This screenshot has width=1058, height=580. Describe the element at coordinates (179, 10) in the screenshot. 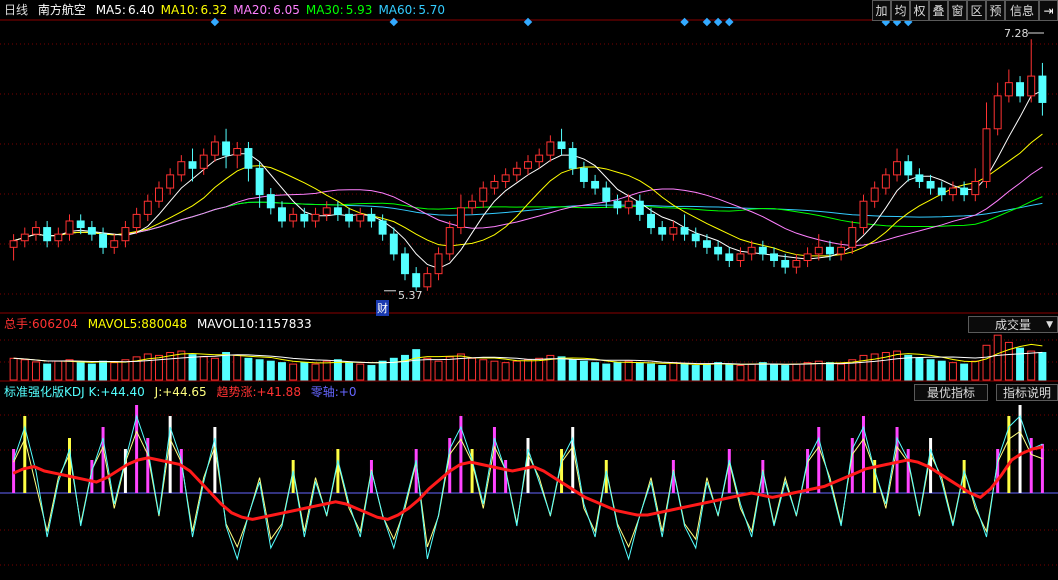

I see `ma-label: MA10:` at that location.